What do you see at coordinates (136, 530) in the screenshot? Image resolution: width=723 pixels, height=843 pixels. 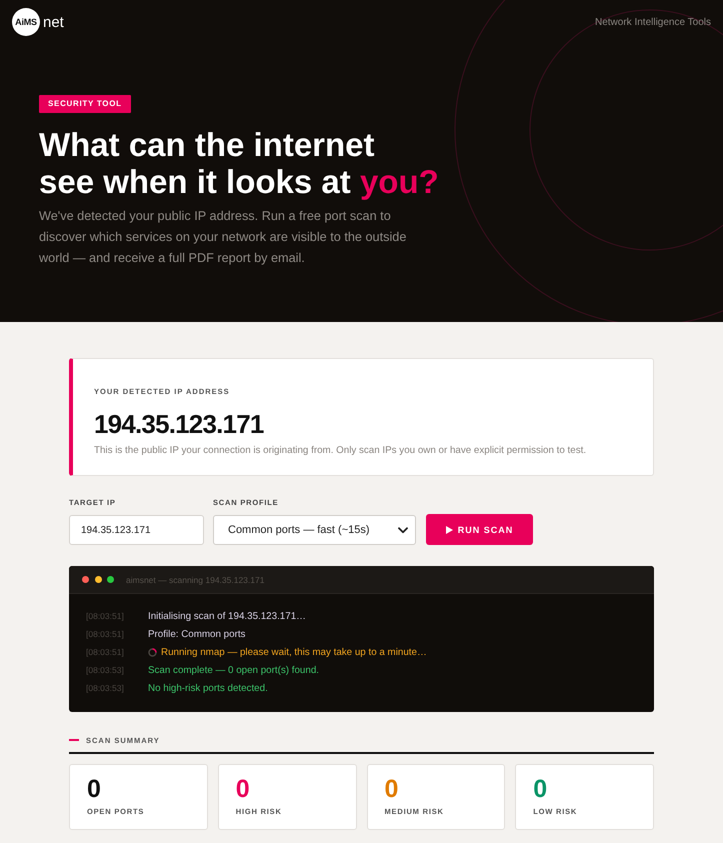 I see `target-ip-field: 194.35.123.171` at bounding box center [136, 530].